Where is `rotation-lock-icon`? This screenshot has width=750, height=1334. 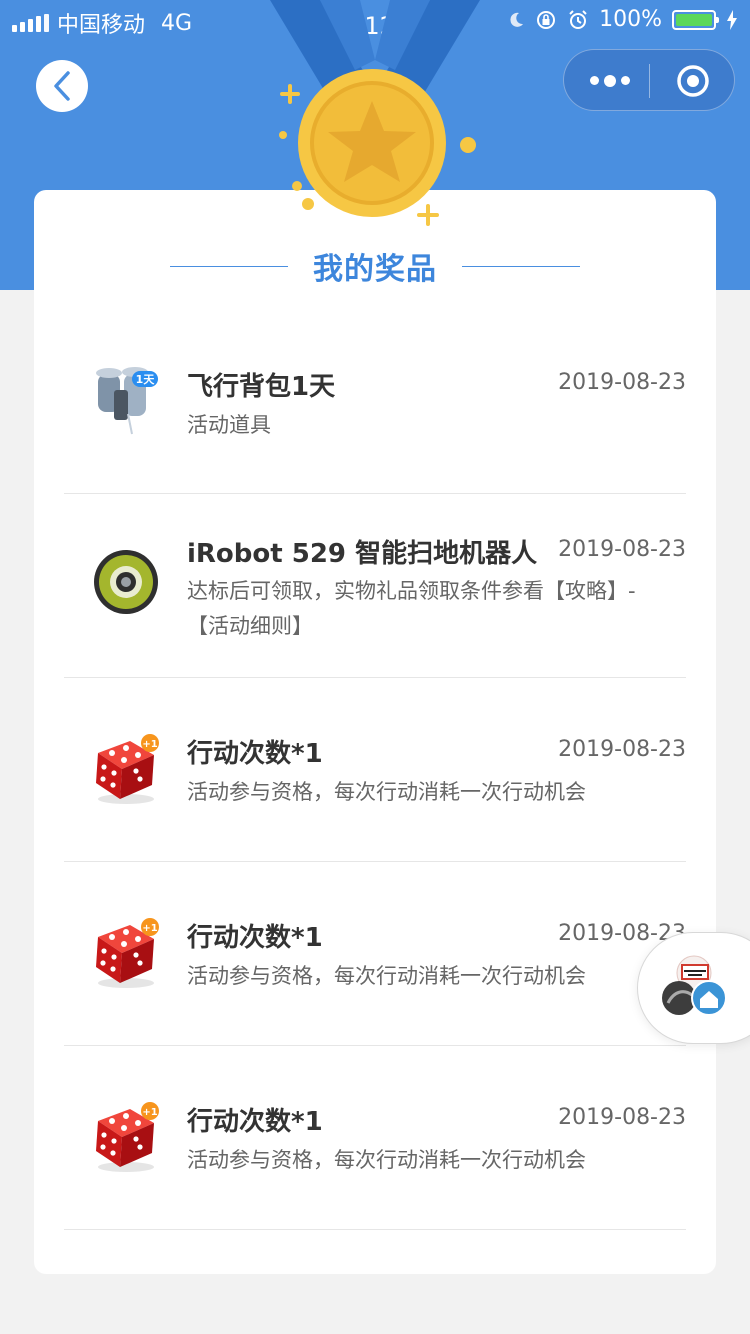 rotation-lock-icon is located at coordinates (546, 19).